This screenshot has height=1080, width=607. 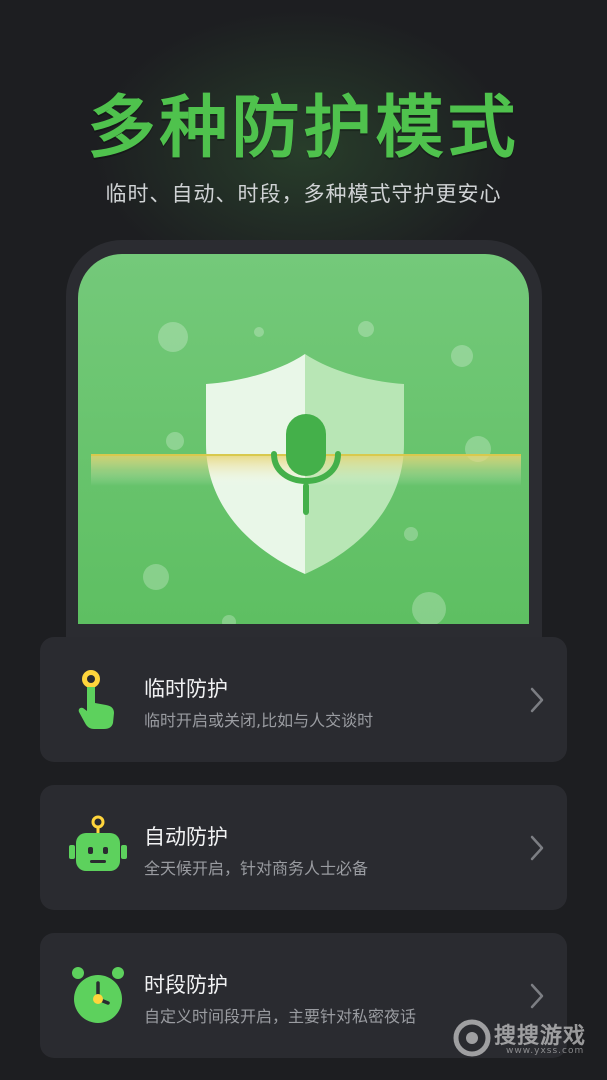 What do you see at coordinates (303, 194) in the screenshot?
I see `page-subtitle: 临时、自动、时段，多种模式守护更安心` at bounding box center [303, 194].